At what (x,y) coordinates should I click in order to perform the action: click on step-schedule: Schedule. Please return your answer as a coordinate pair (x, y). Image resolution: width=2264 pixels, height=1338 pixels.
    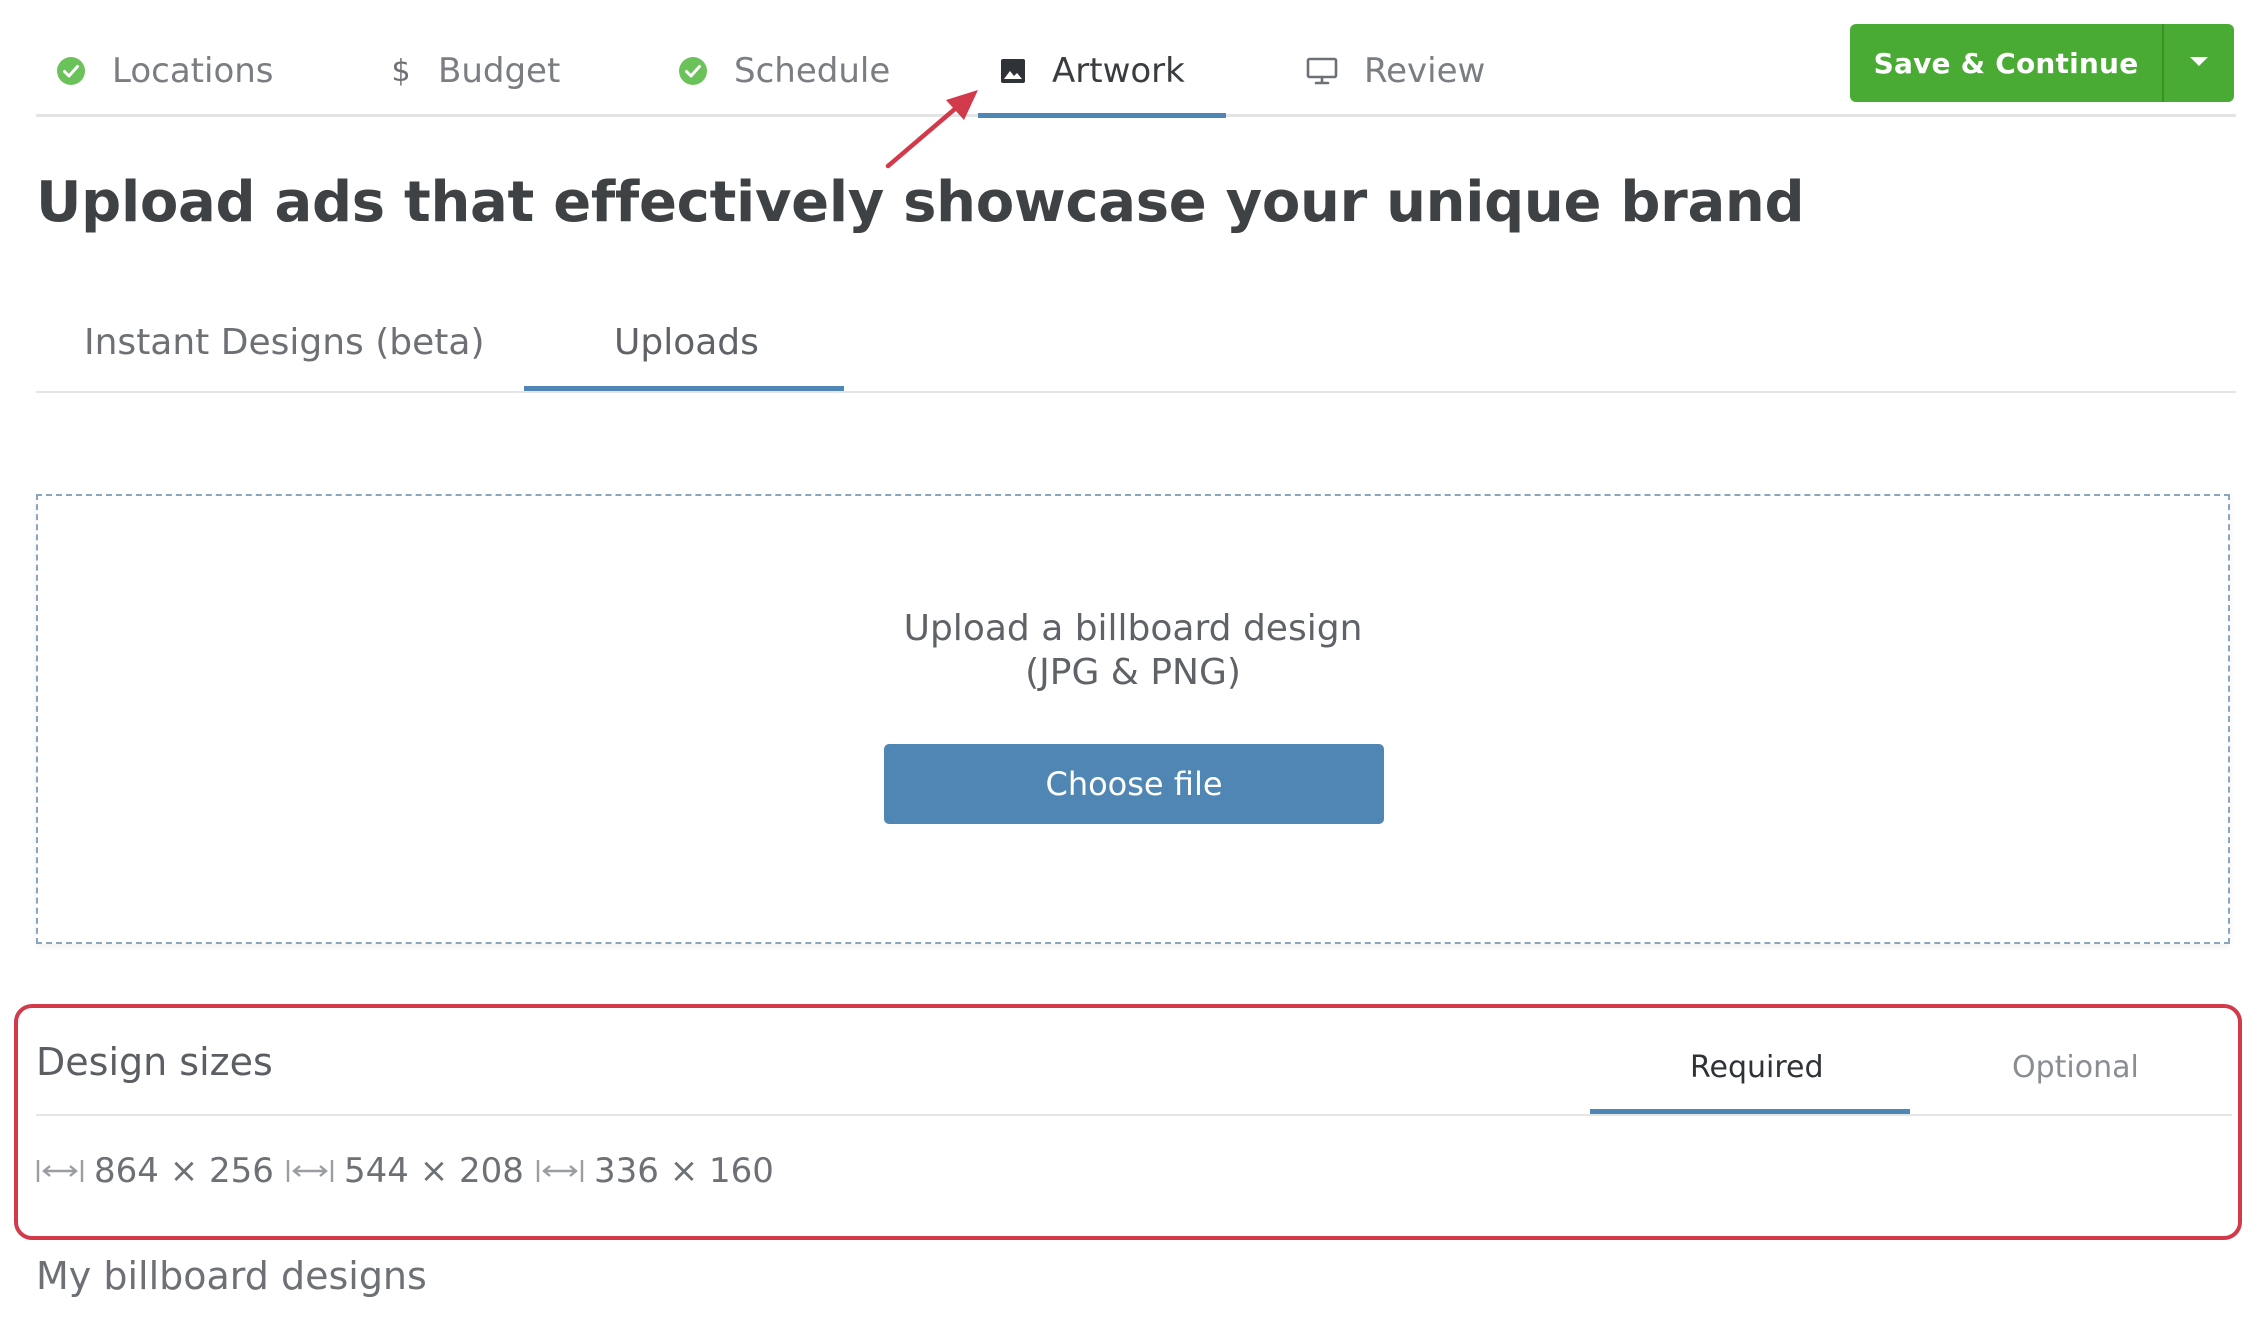
    Looking at the image, I should click on (784, 71).